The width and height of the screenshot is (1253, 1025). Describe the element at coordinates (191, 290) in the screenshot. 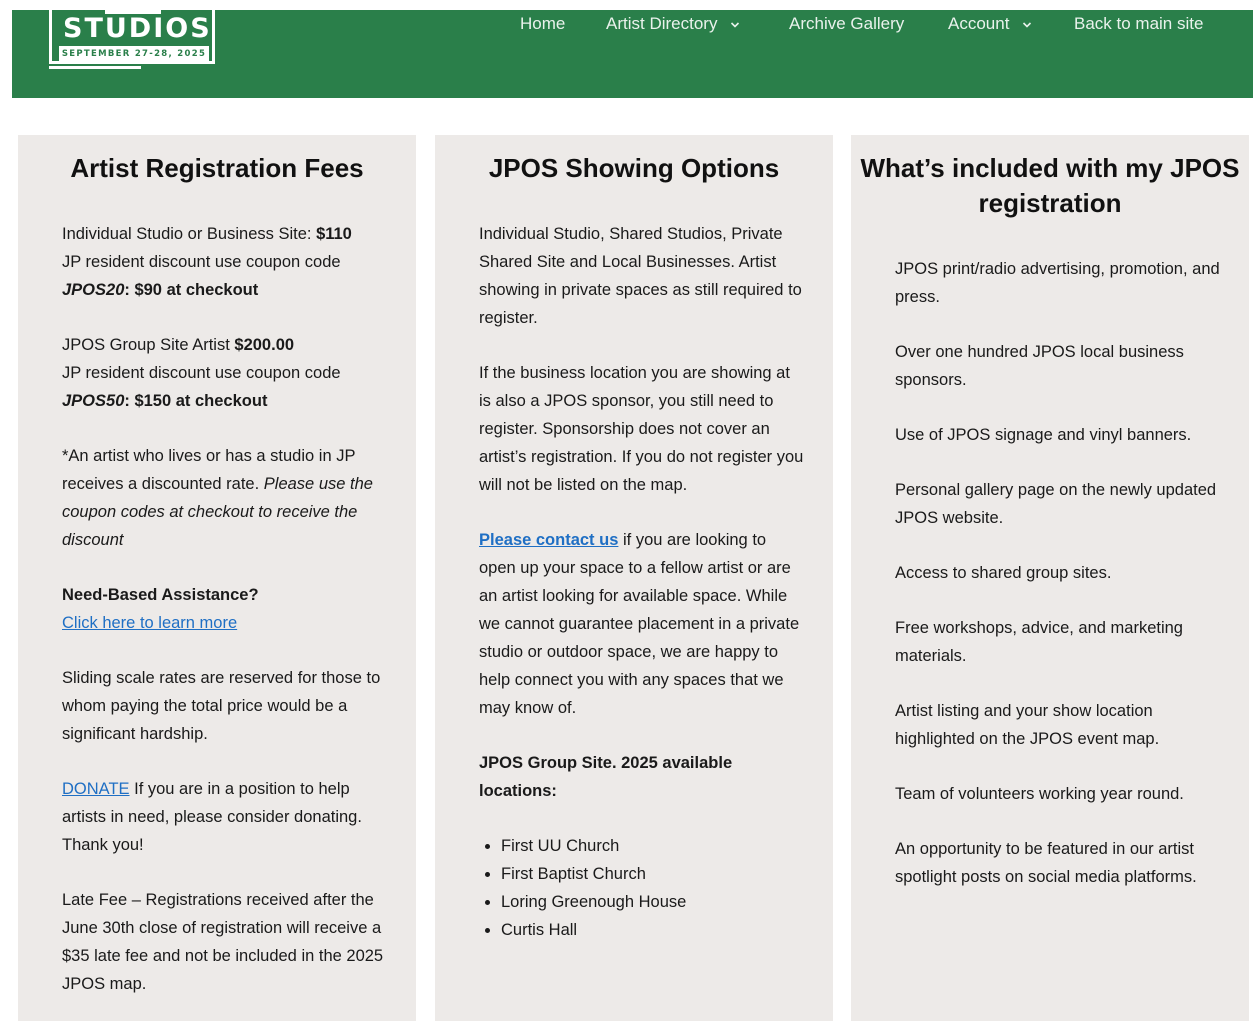

I see `individual-discount-price: : $90 at checkout` at that location.